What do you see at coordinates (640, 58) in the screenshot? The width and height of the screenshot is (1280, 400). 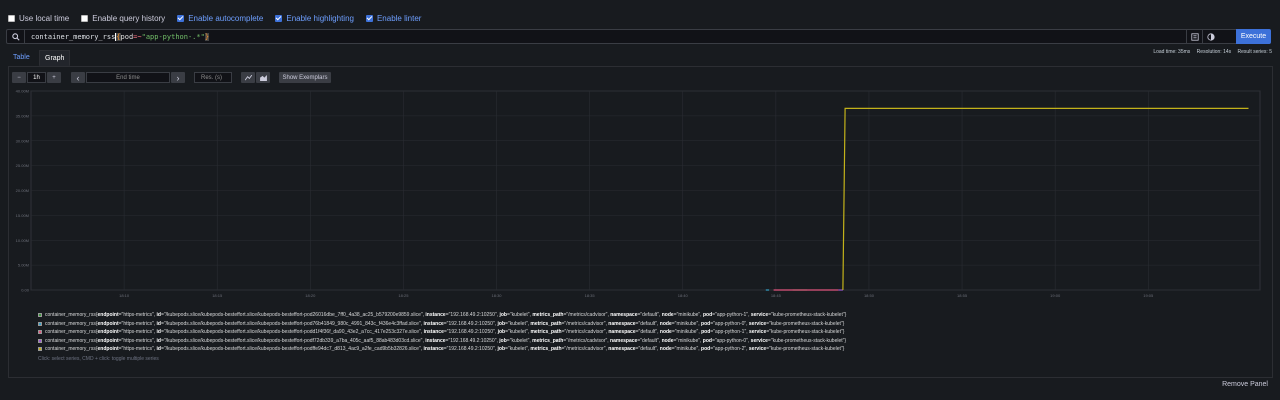 I see `panel-tabs: Table Graph` at bounding box center [640, 58].